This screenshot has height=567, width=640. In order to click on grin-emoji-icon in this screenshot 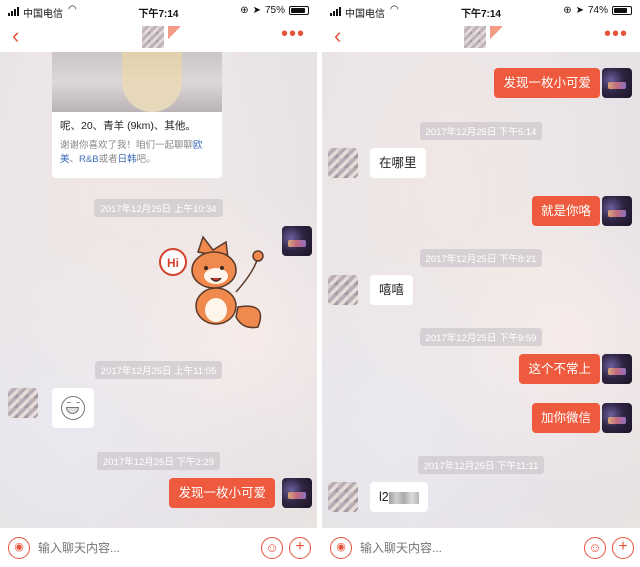, I will do `click(73, 408)`.